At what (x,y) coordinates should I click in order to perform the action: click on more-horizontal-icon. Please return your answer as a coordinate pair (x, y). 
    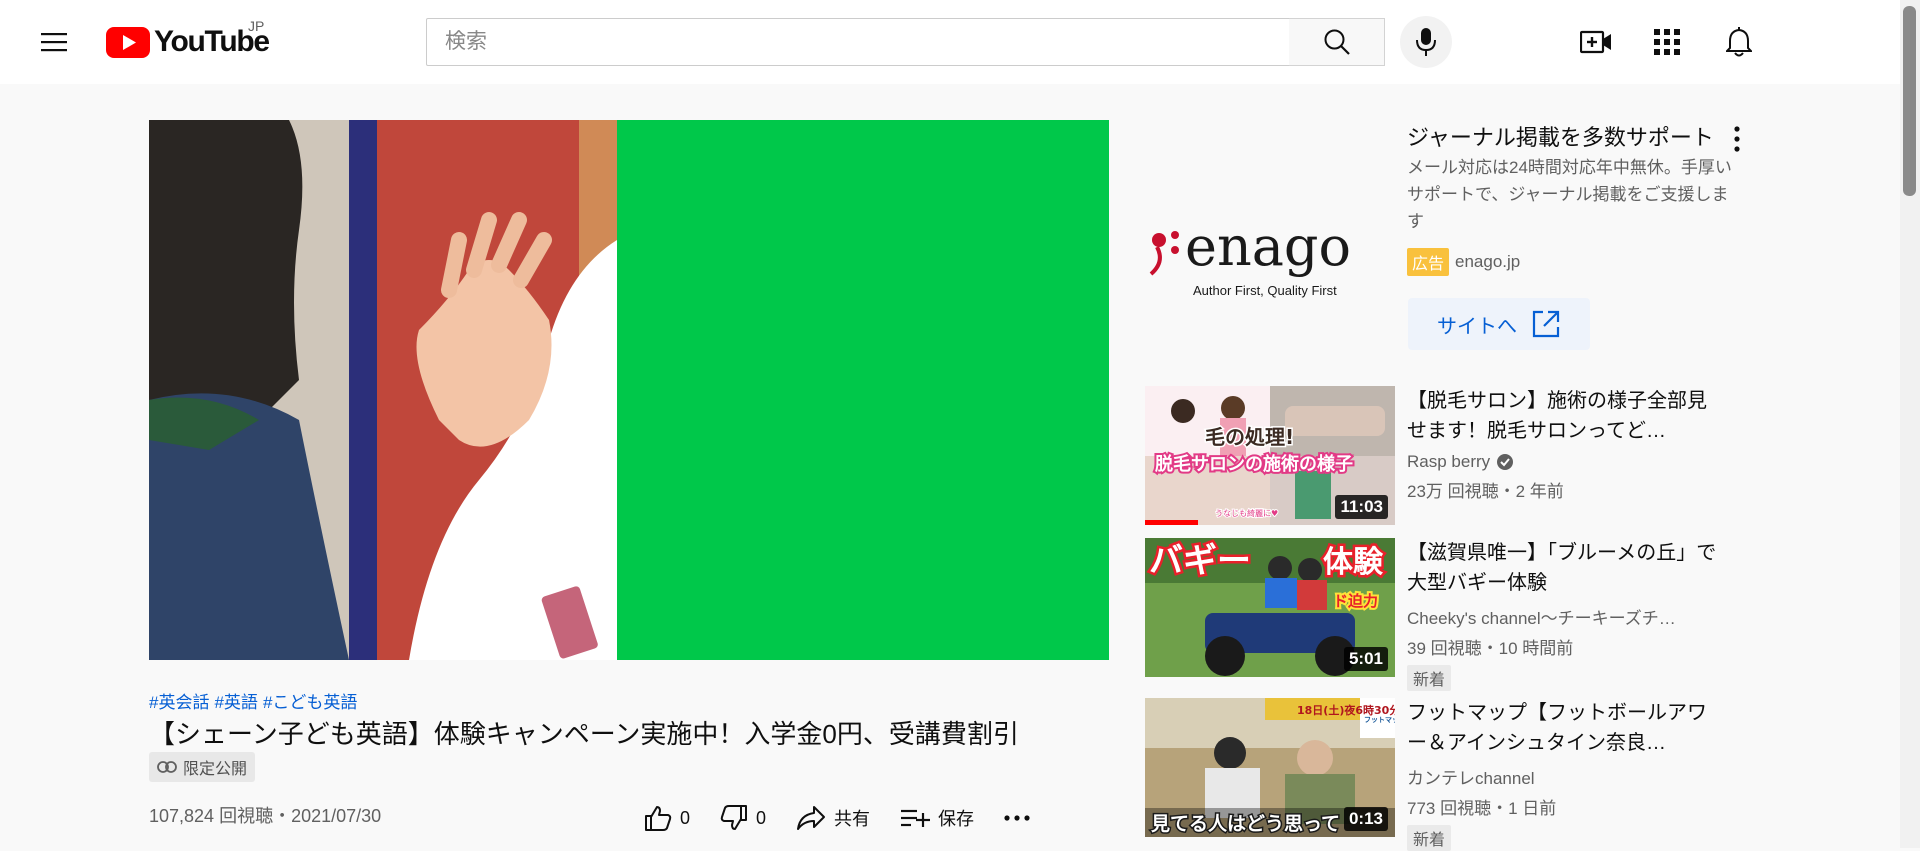
    Looking at the image, I should click on (1017, 818).